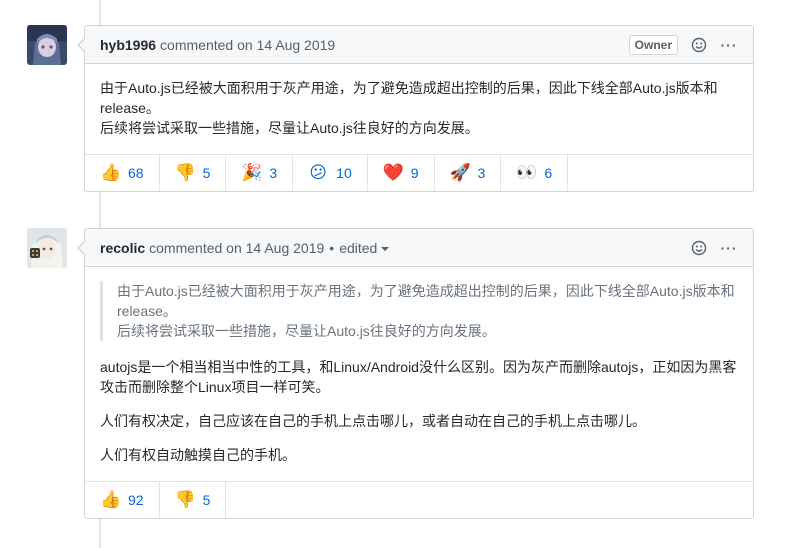  I want to click on chevron-down-icon, so click(385, 248).